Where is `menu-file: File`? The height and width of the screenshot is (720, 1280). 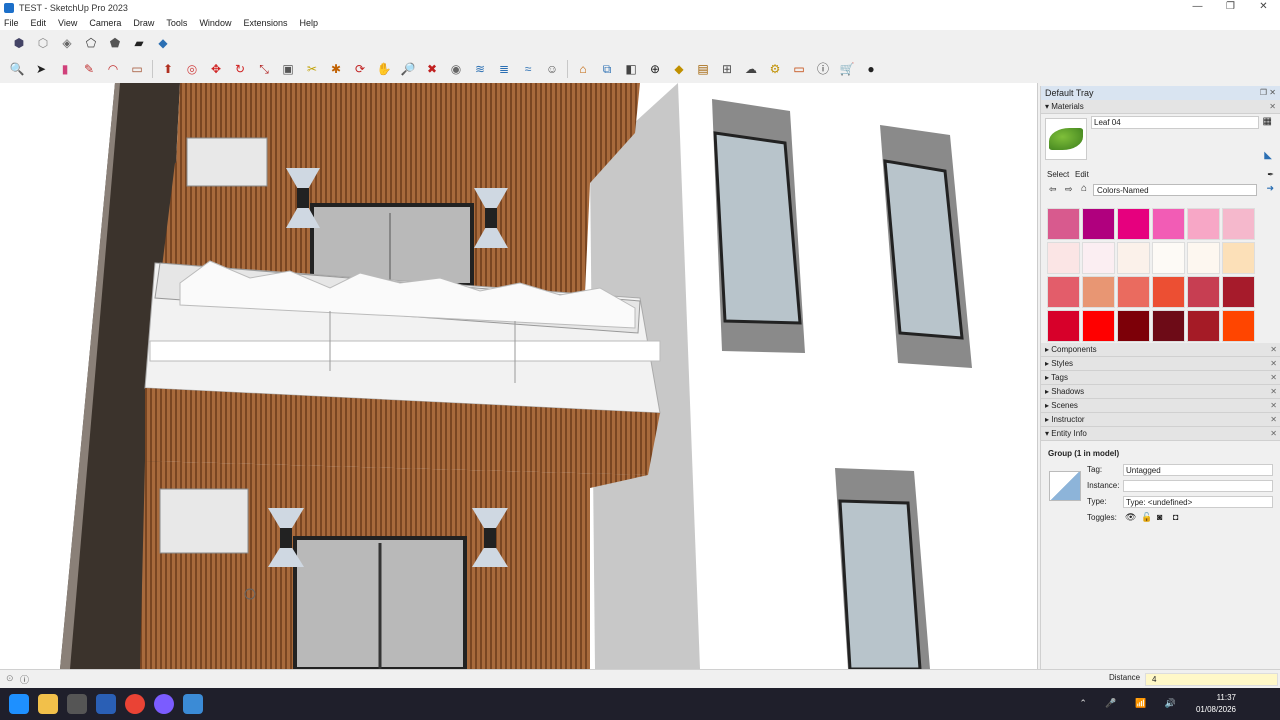
menu-file: File is located at coordinates (11, 23).